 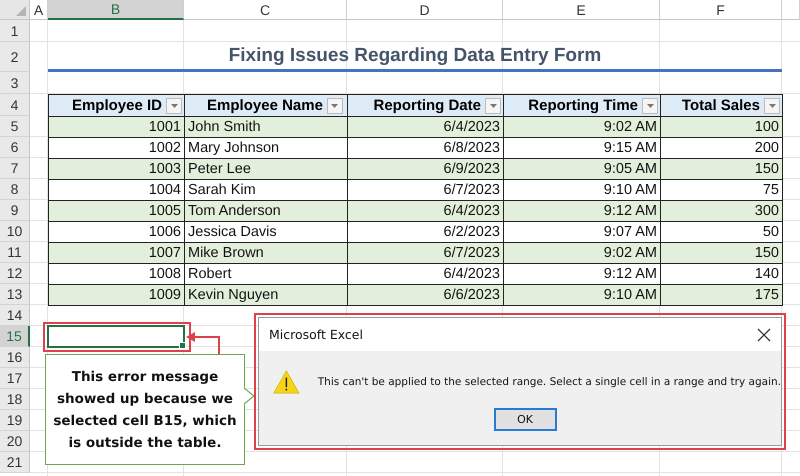 I want to click on table-cell: 140, so click(x=721, y=274).